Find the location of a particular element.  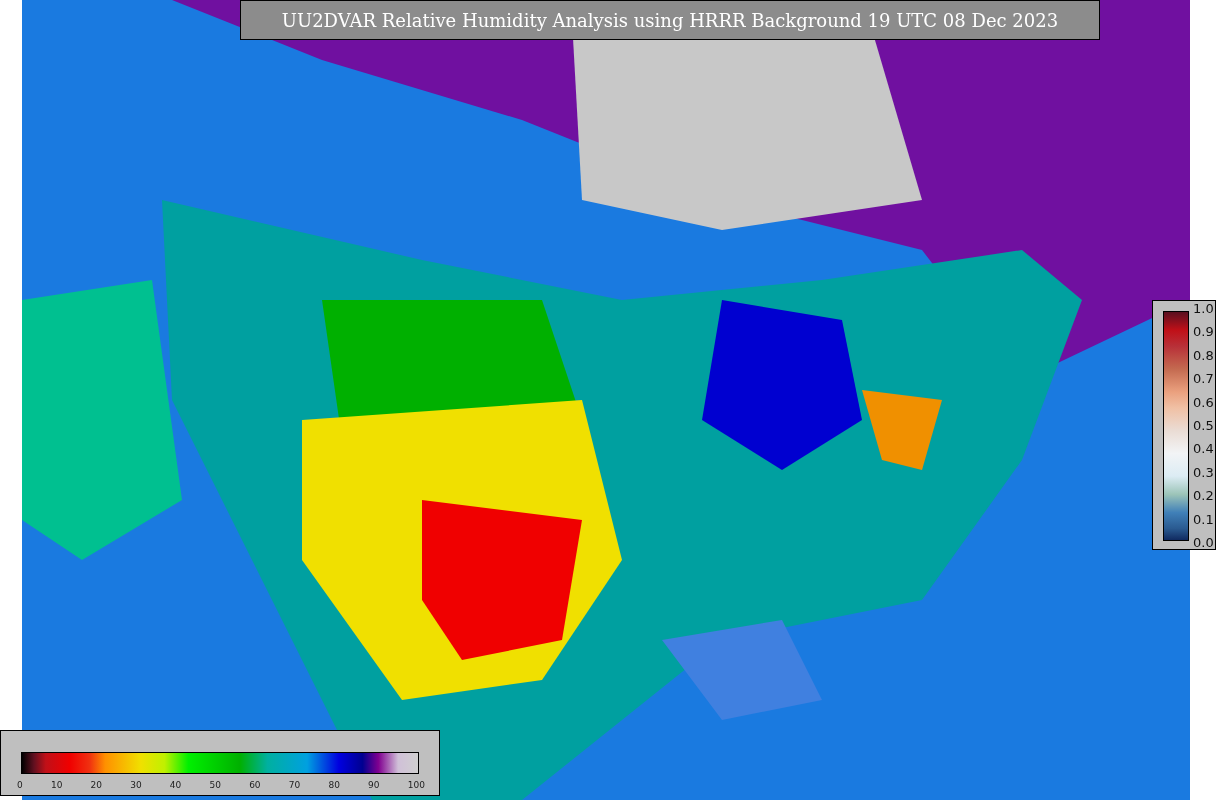

scale-label: 0.4 is located at coordinates (1203, 449).